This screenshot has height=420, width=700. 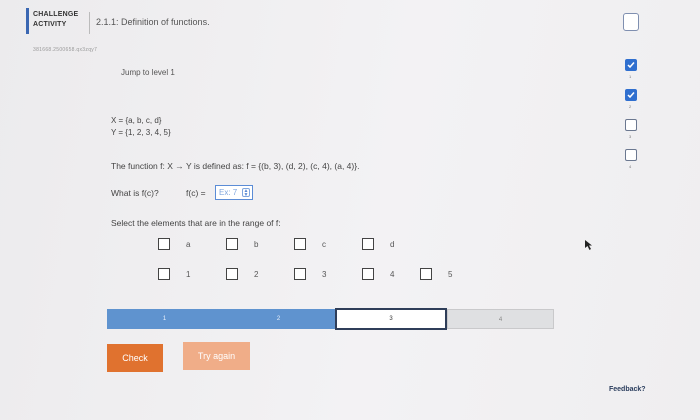 I want to click on checkbox-label-5: 5, so click(x=450, y=274).